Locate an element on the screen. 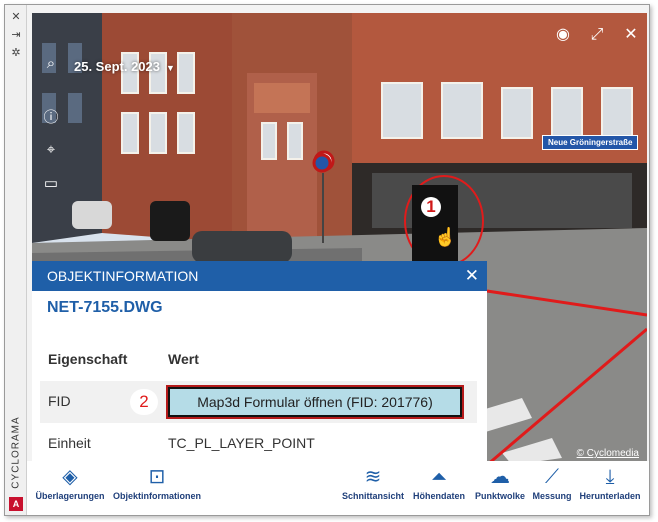  section-view-icon: ≋ is located at coordinates (373, 477).